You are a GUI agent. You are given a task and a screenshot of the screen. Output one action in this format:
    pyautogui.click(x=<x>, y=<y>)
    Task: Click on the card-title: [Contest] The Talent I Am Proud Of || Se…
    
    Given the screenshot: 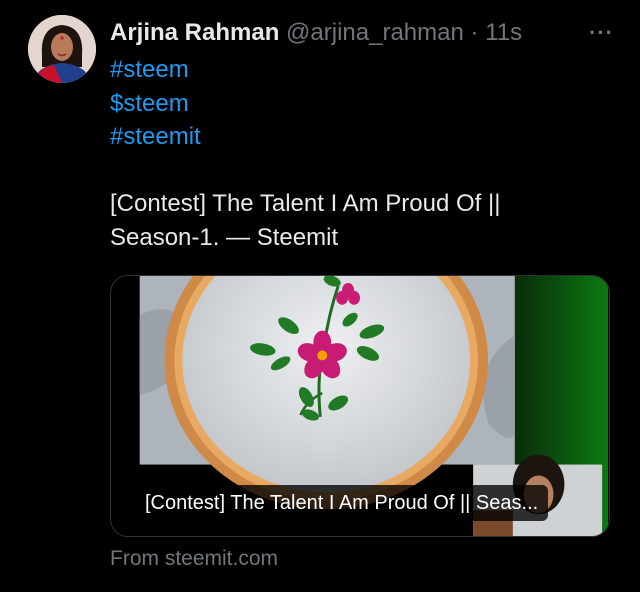 What is the action you would take?
    pyautogui.click(x=342, y=503)
    